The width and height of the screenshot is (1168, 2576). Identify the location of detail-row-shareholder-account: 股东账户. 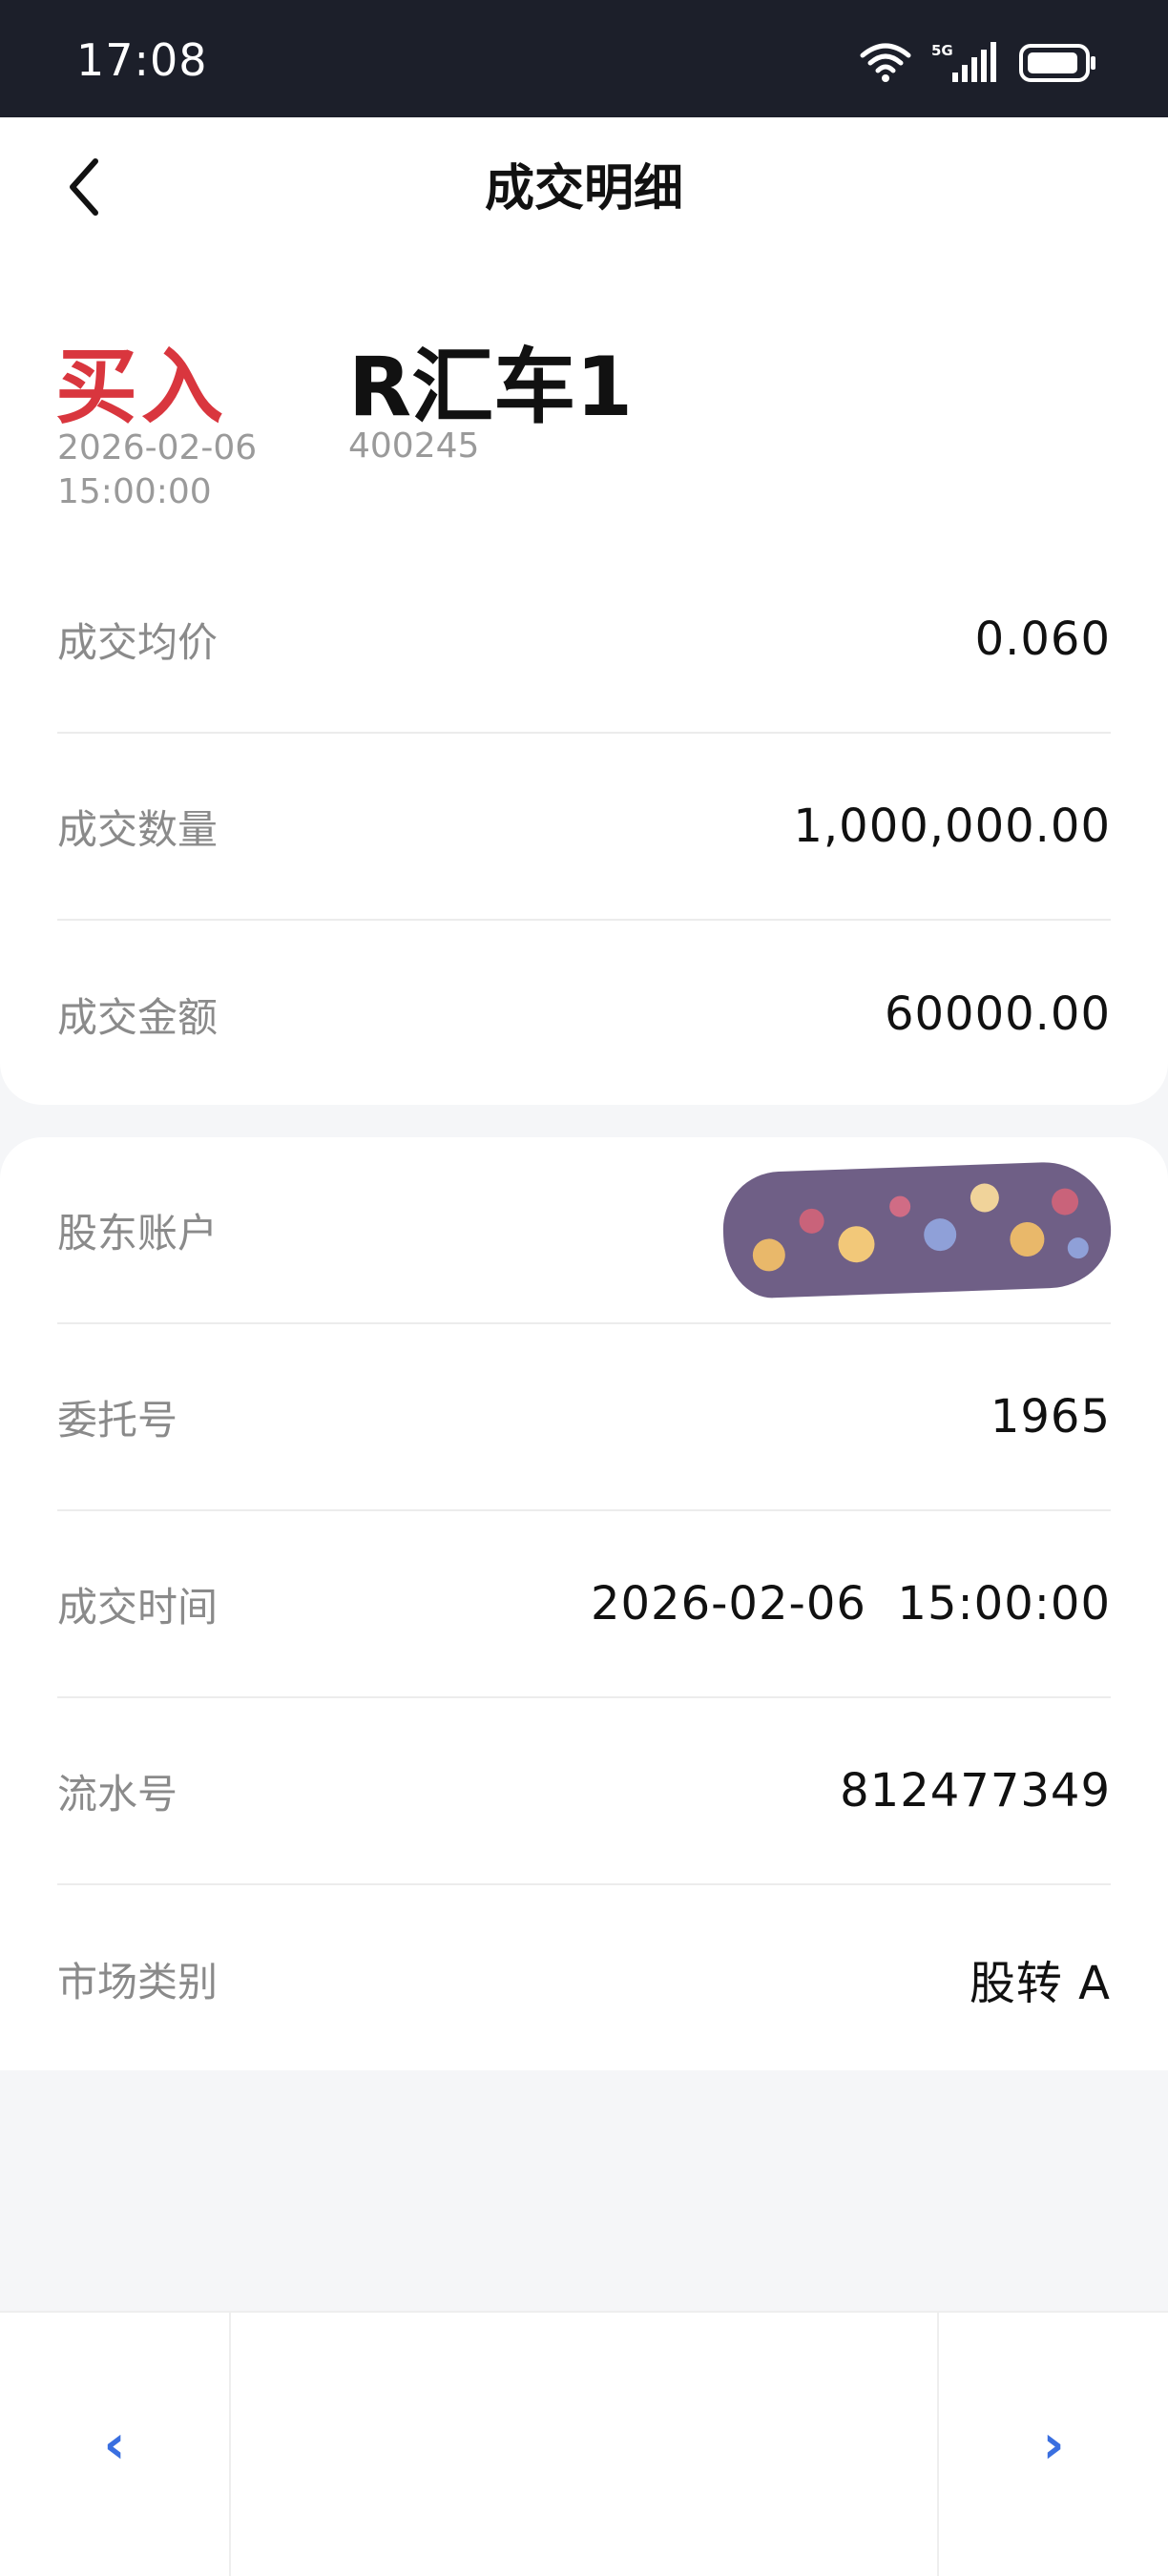
(585, 1230).